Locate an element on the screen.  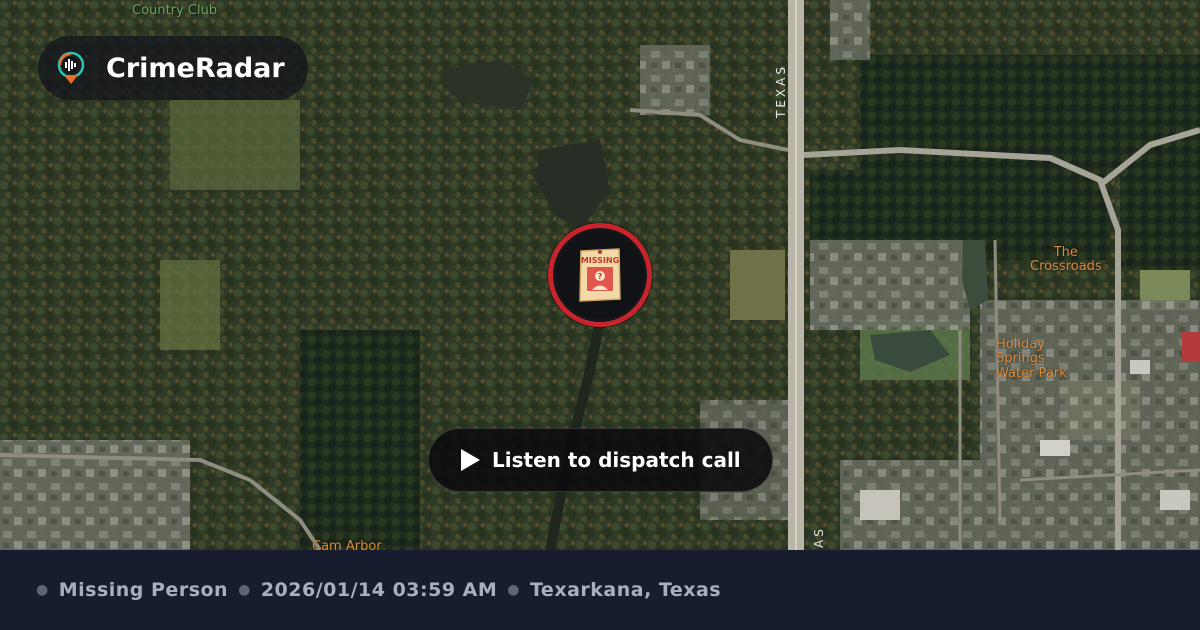
map-label-bottom: Cam Arbor is located at coordinates (347, 544).